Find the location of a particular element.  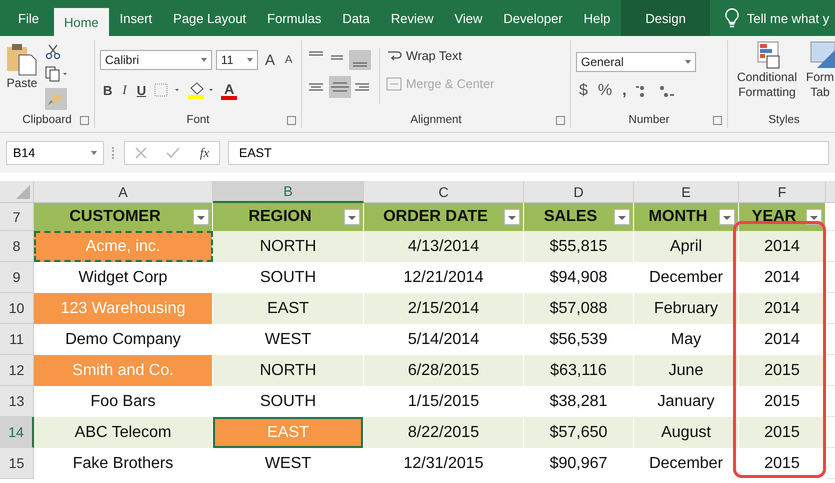

column-header: B is located at coordinates (288, 192).